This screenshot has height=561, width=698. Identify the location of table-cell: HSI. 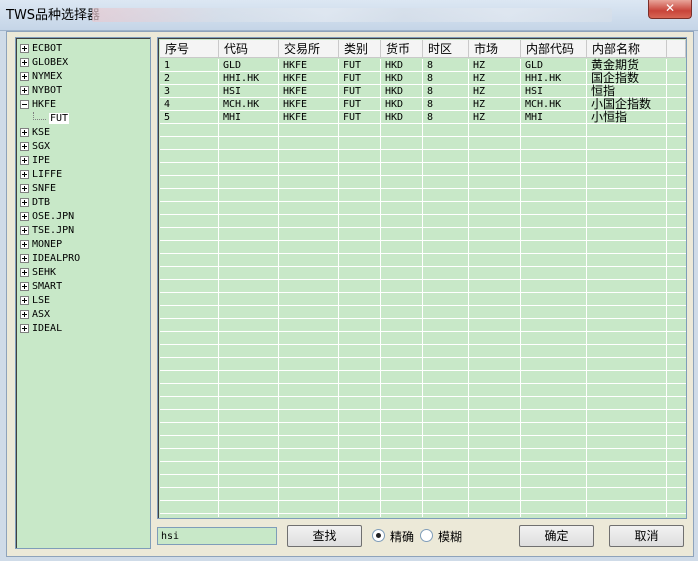
(232, 91).